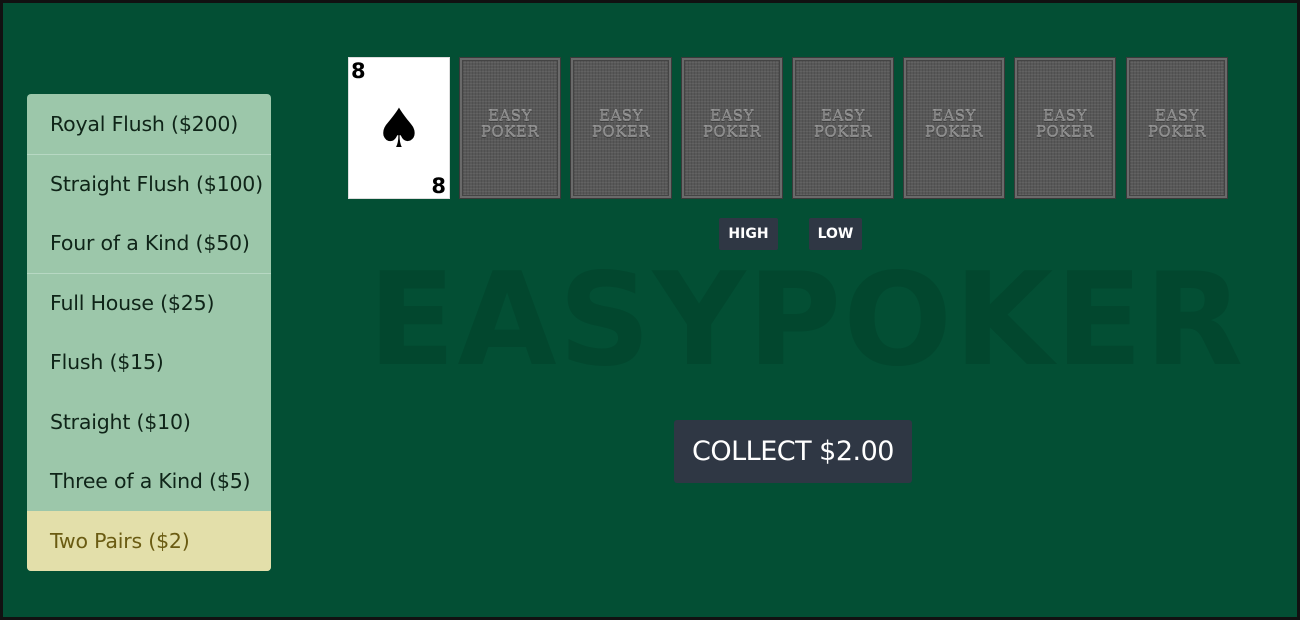 This screenshot has width=1300, height=620. What do you see at coordinates (150, 481) in the screenshot?
I see `paytable-row-three-of-a-kind: Three of a Kind ($5)` at bounding box center [150, 481].